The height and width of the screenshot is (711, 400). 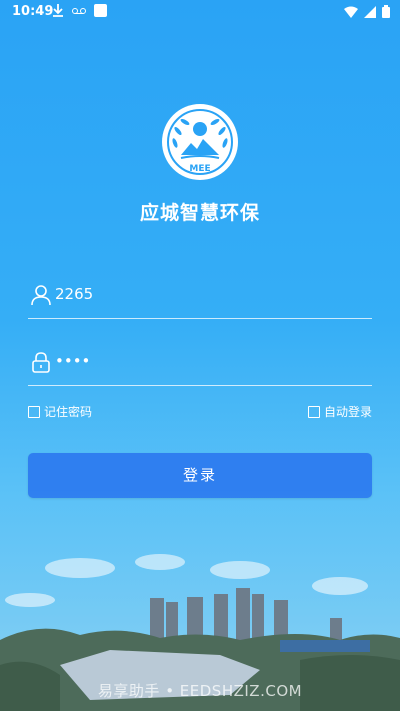 What do you see at coordinates (68, 412) in the screenshot?
I see `remember-password-label: 记住密码` at bounding box center [68, 412].